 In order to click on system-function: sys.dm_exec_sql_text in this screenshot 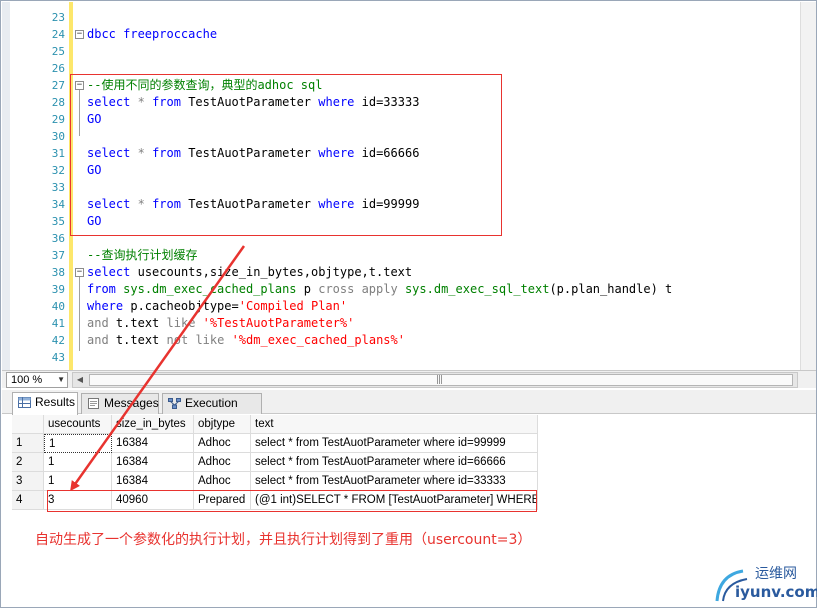, I will do `click(477, 289)`.